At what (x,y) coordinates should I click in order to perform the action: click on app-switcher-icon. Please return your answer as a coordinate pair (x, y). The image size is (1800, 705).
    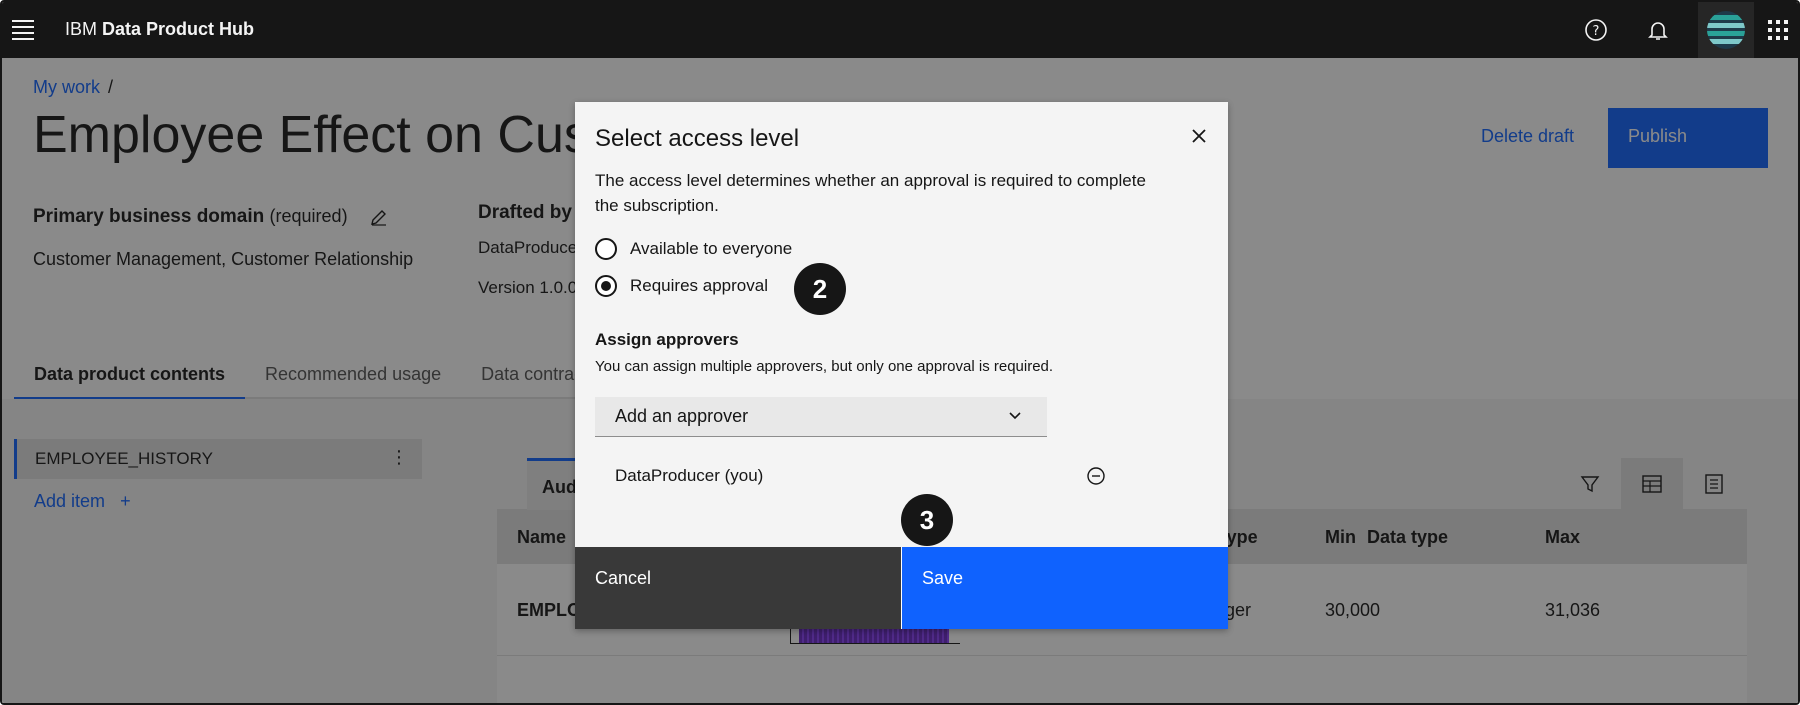
    Looking at the image, I should click on (1778, 30).